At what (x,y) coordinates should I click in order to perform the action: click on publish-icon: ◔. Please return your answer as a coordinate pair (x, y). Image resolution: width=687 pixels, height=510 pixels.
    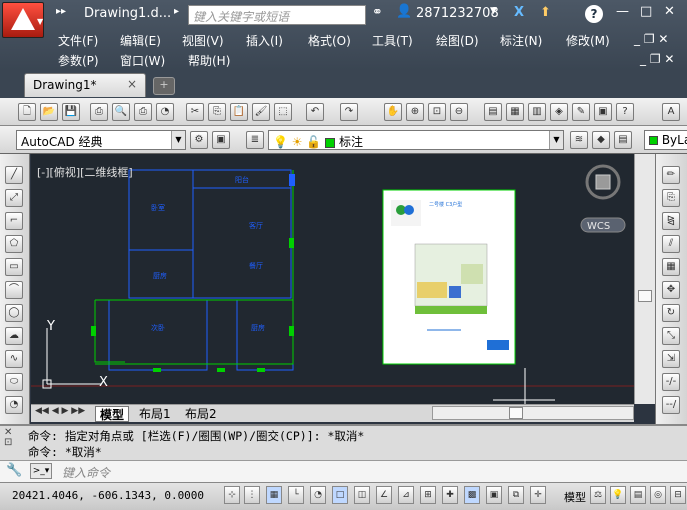
    Looking at the image, I should click on (165, 112).